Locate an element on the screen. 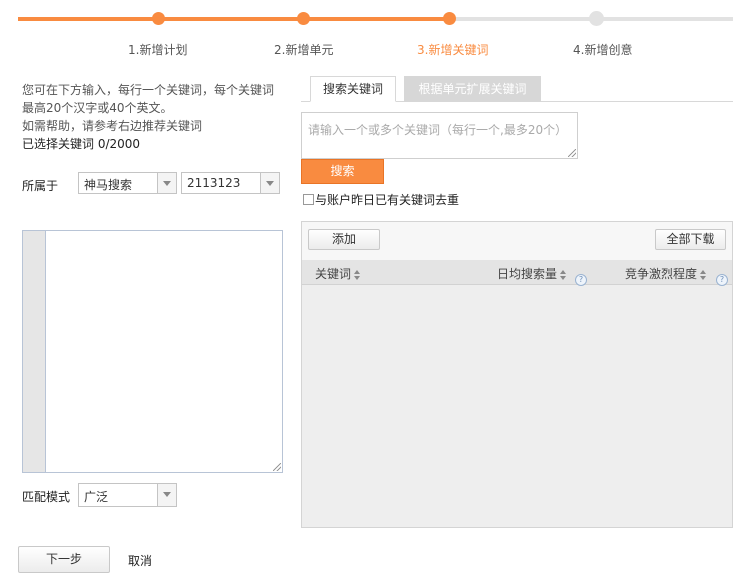 Image resolution: width=745 pixels, height=584 pixels. match-mode-label: 匹配模式 is located at coordinates (46, 497).